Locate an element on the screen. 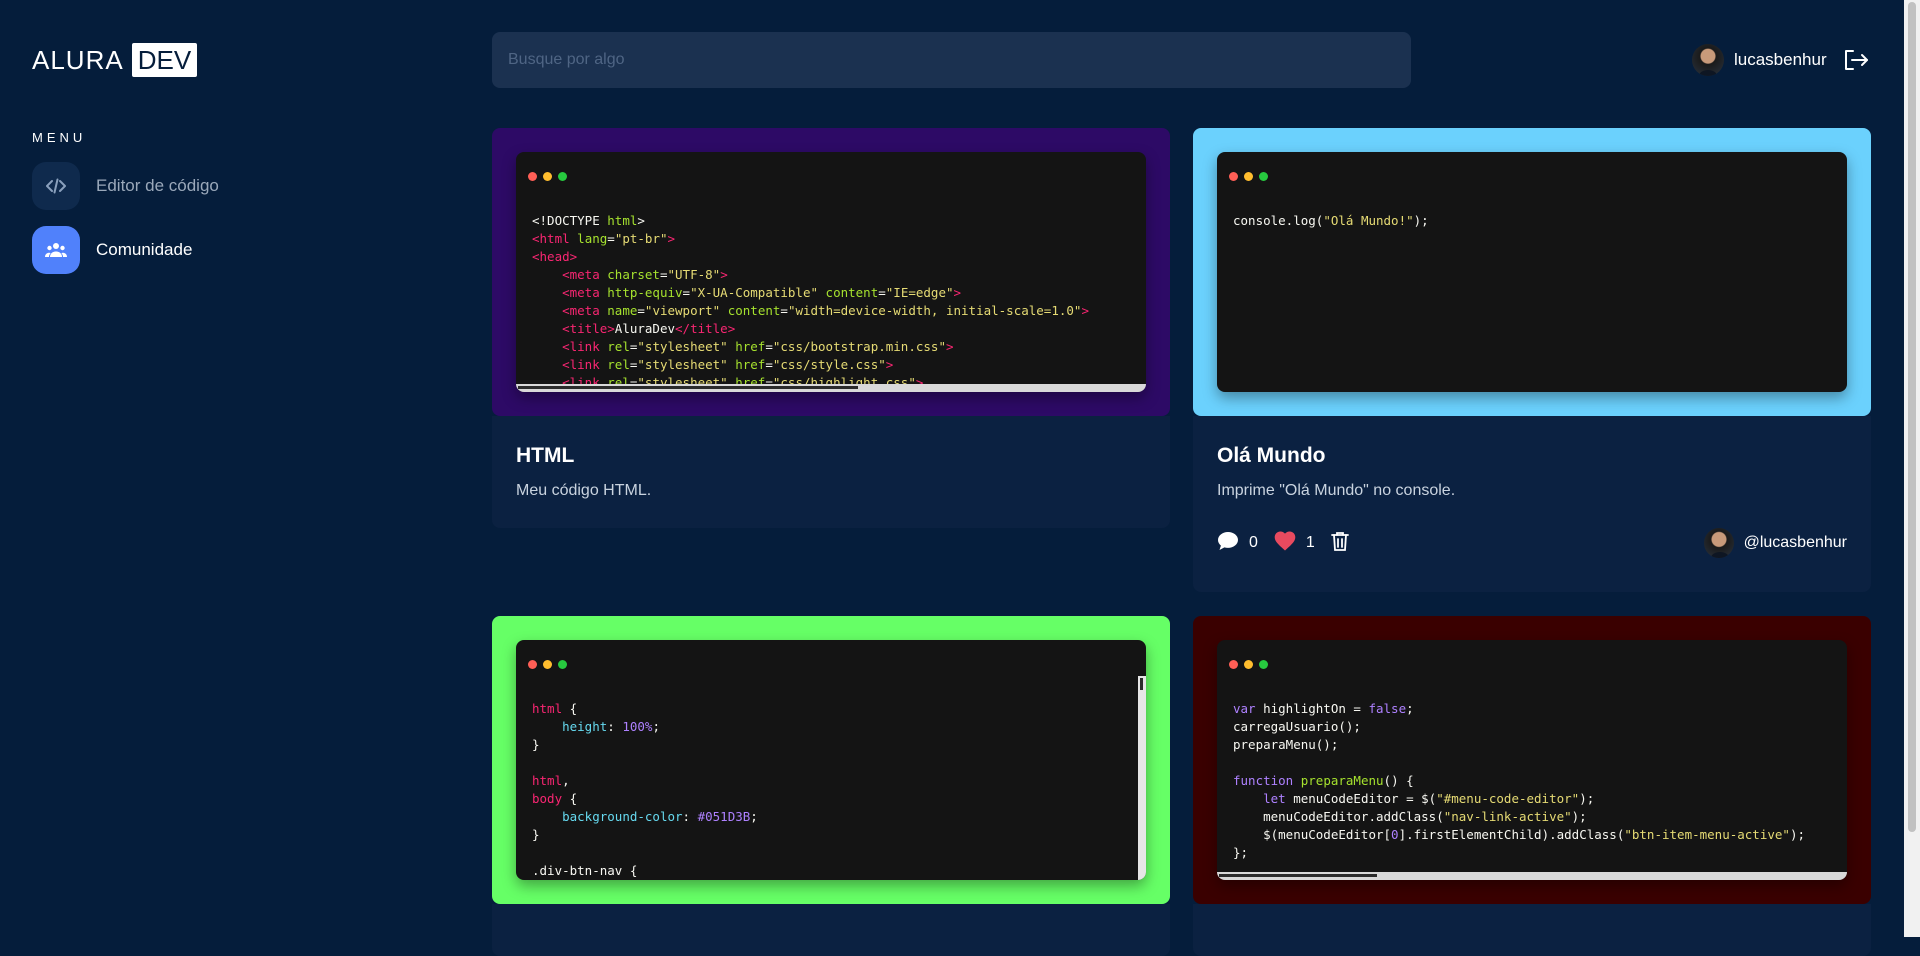 This screenshot has width=1920, height=956. card-author: @lucasbenhur is located at coordinates (1775, 543).